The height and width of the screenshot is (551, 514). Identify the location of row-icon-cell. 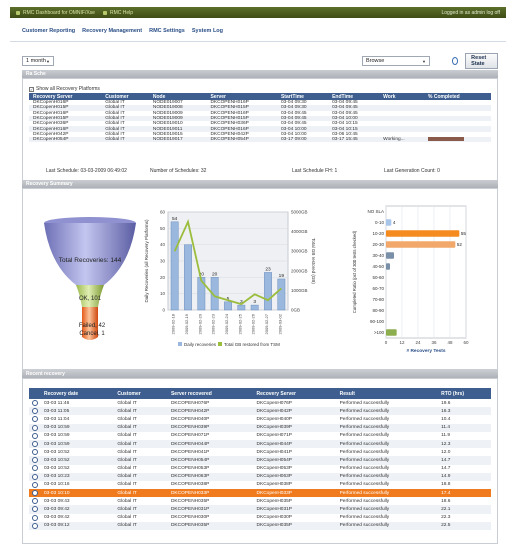
(35, 518).